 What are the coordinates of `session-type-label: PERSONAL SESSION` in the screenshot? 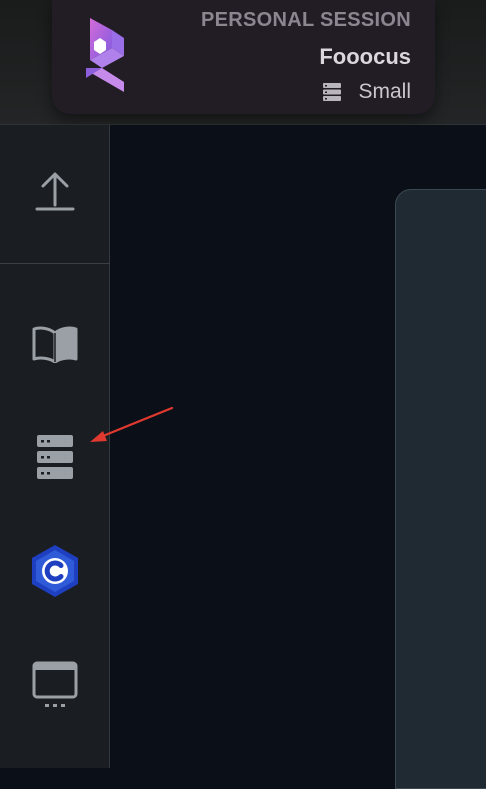 It's located at (305, 20).